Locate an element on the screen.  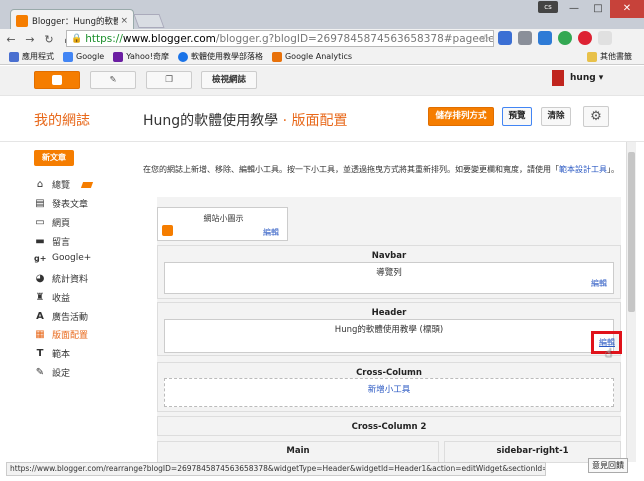
scrollbar-thumb is located at coordinates (631, 232).